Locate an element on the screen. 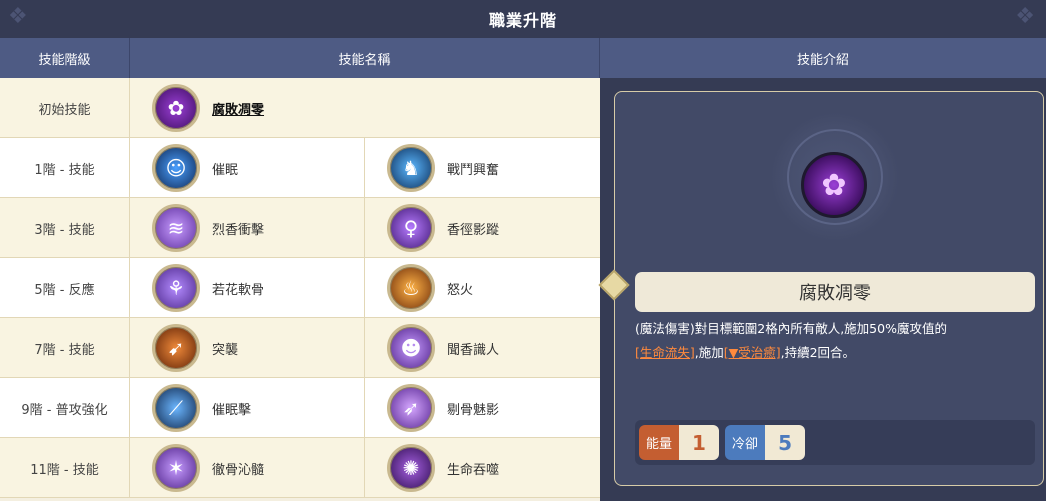 This screenshot has width=1046, height=501. soft-bone-skill-icon: ⚘ is located at coordinates (176, 288).